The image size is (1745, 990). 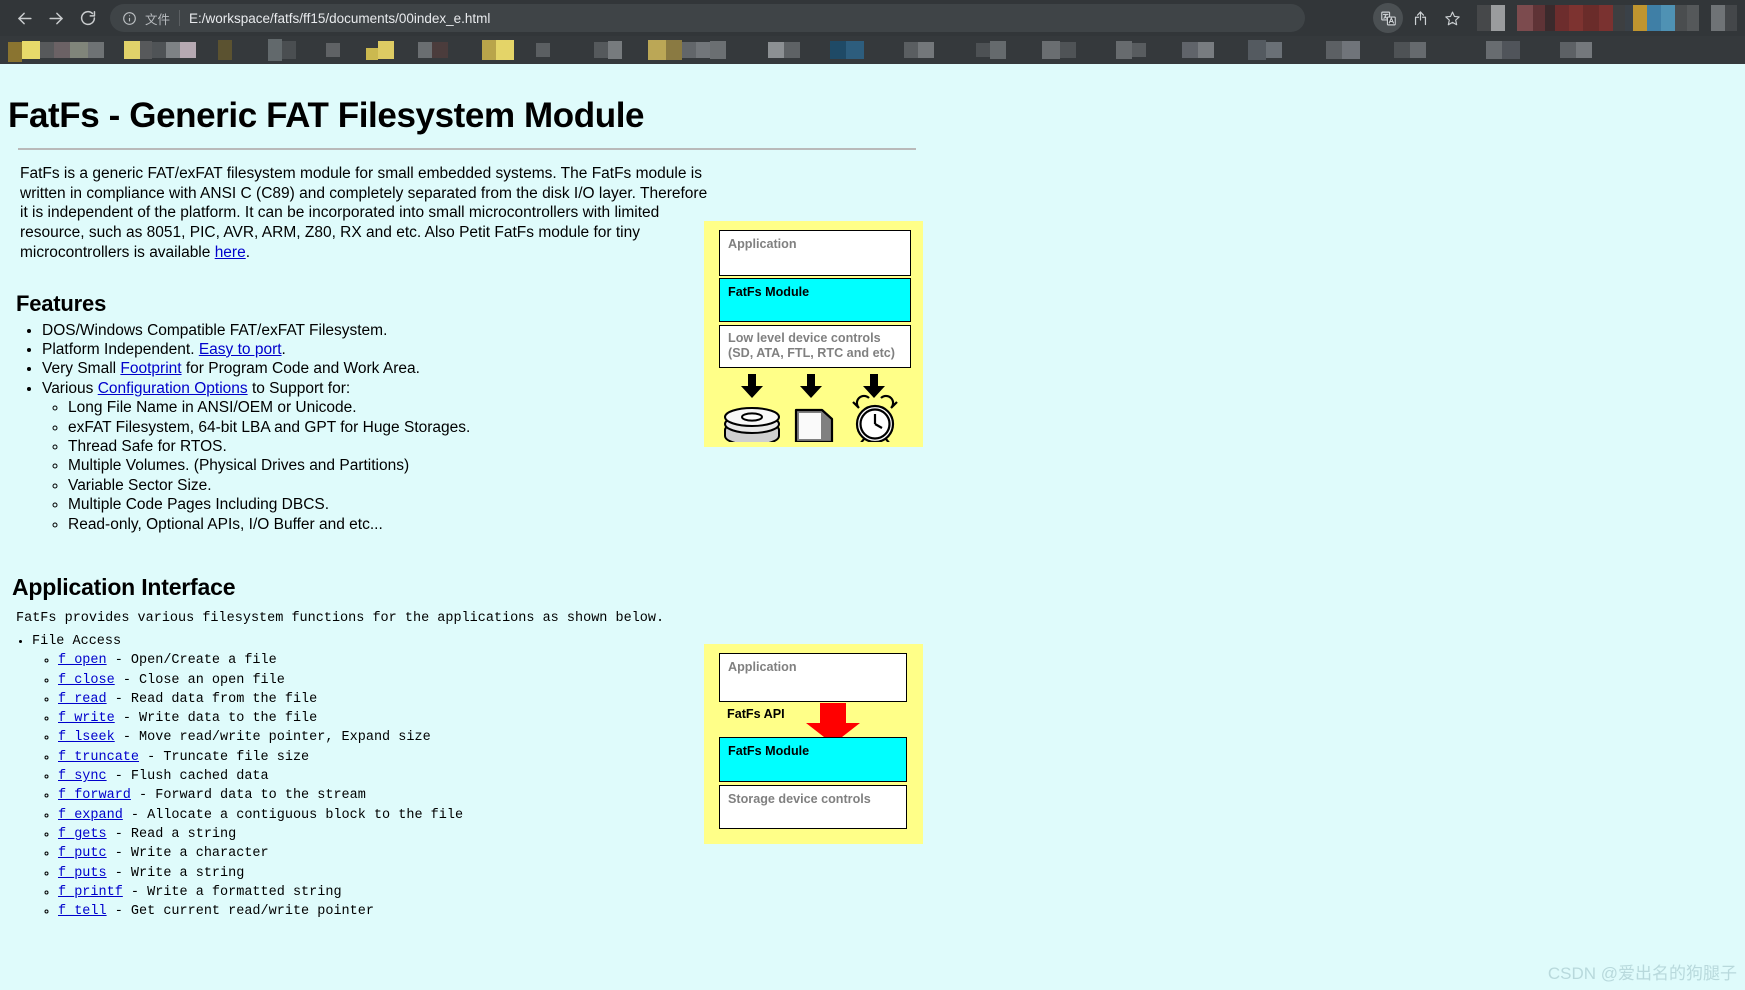 What do you see at coordinates (299, 388) in the screenshot?
I see `feature-text-after: to Support for:` at bounding box center [299, 388].